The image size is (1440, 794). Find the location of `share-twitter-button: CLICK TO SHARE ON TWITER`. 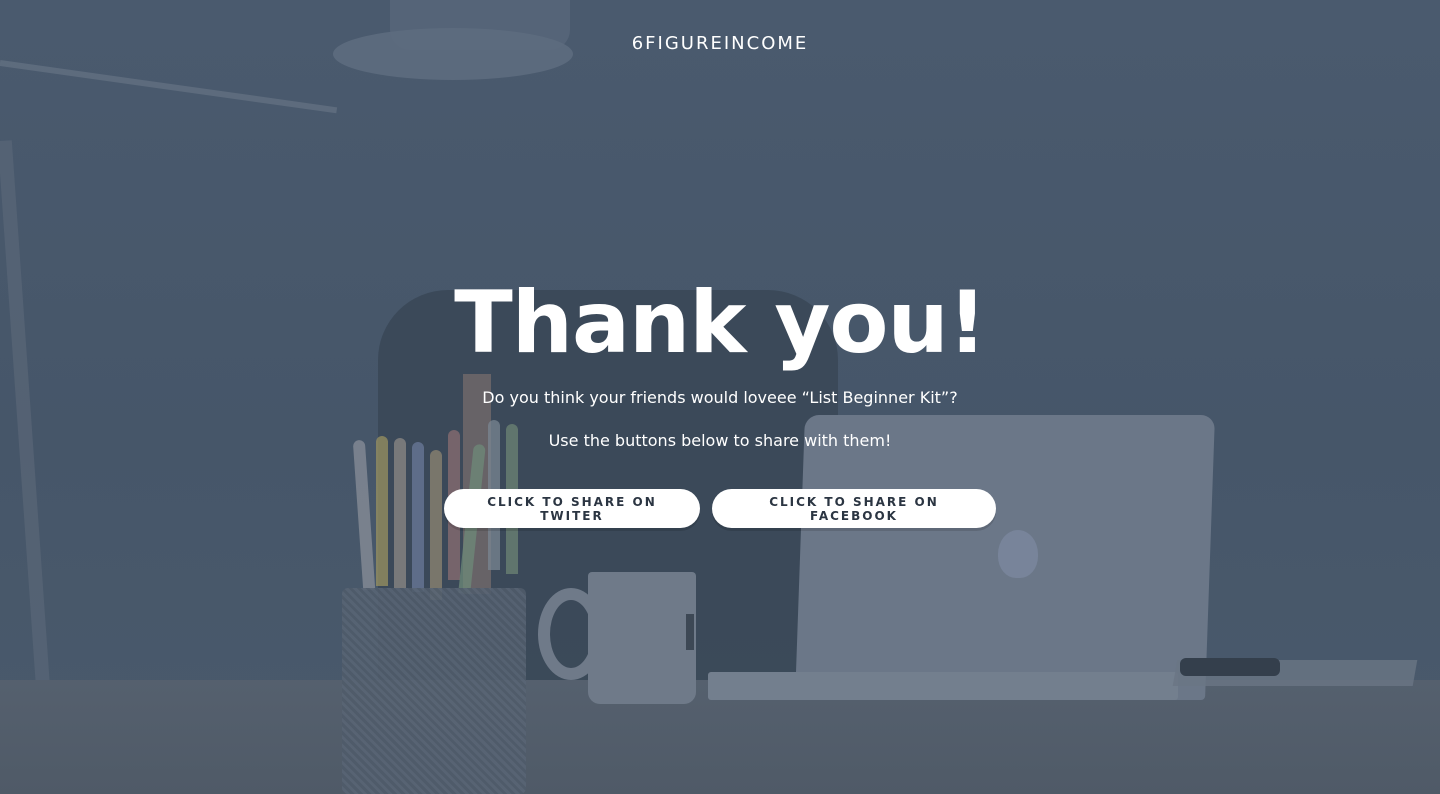

share-twitter-button: CLICK TO SHARE ON TWITER is located at coordinates (572, 508).